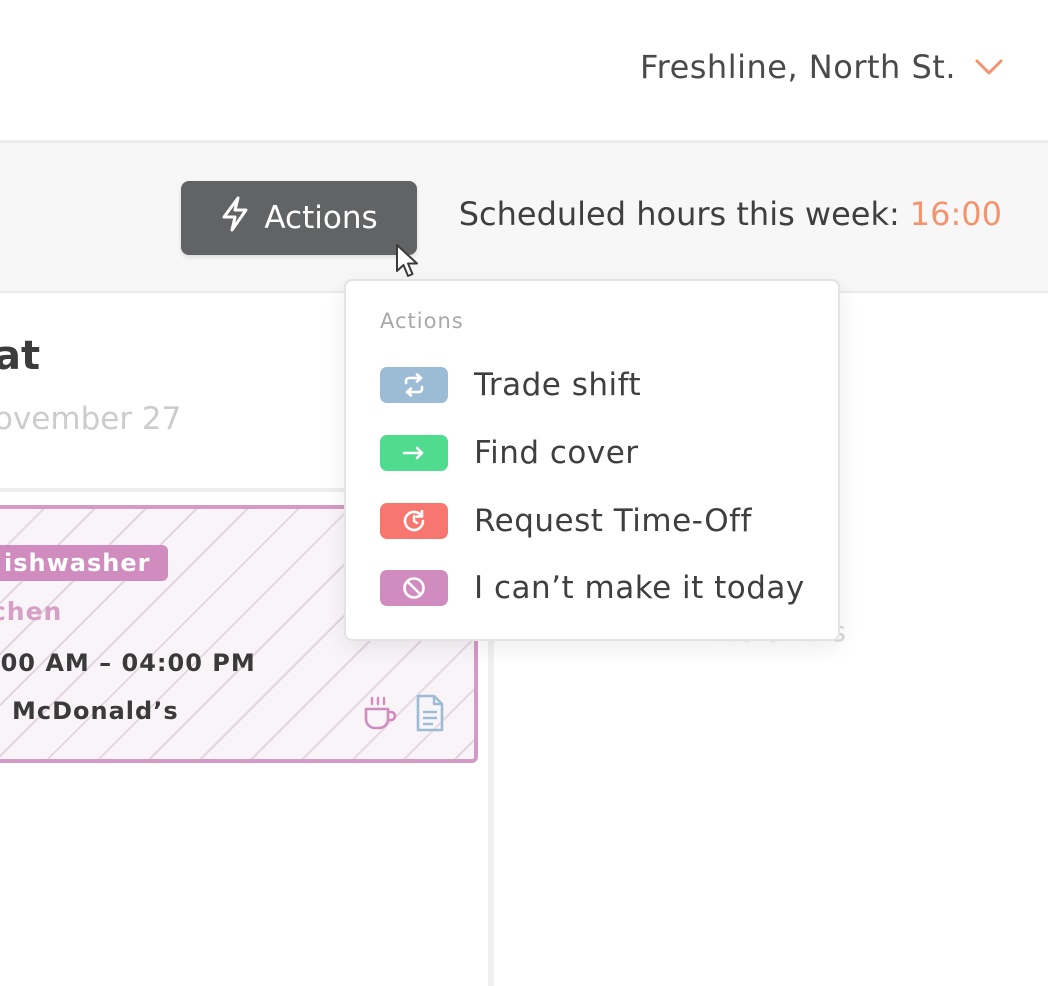 The width and height of the screenshot is (1048, 986). What do you see at coordinates (430, 715) in the screenshot?
I see `document-icon` at bounding box center [430, 715].